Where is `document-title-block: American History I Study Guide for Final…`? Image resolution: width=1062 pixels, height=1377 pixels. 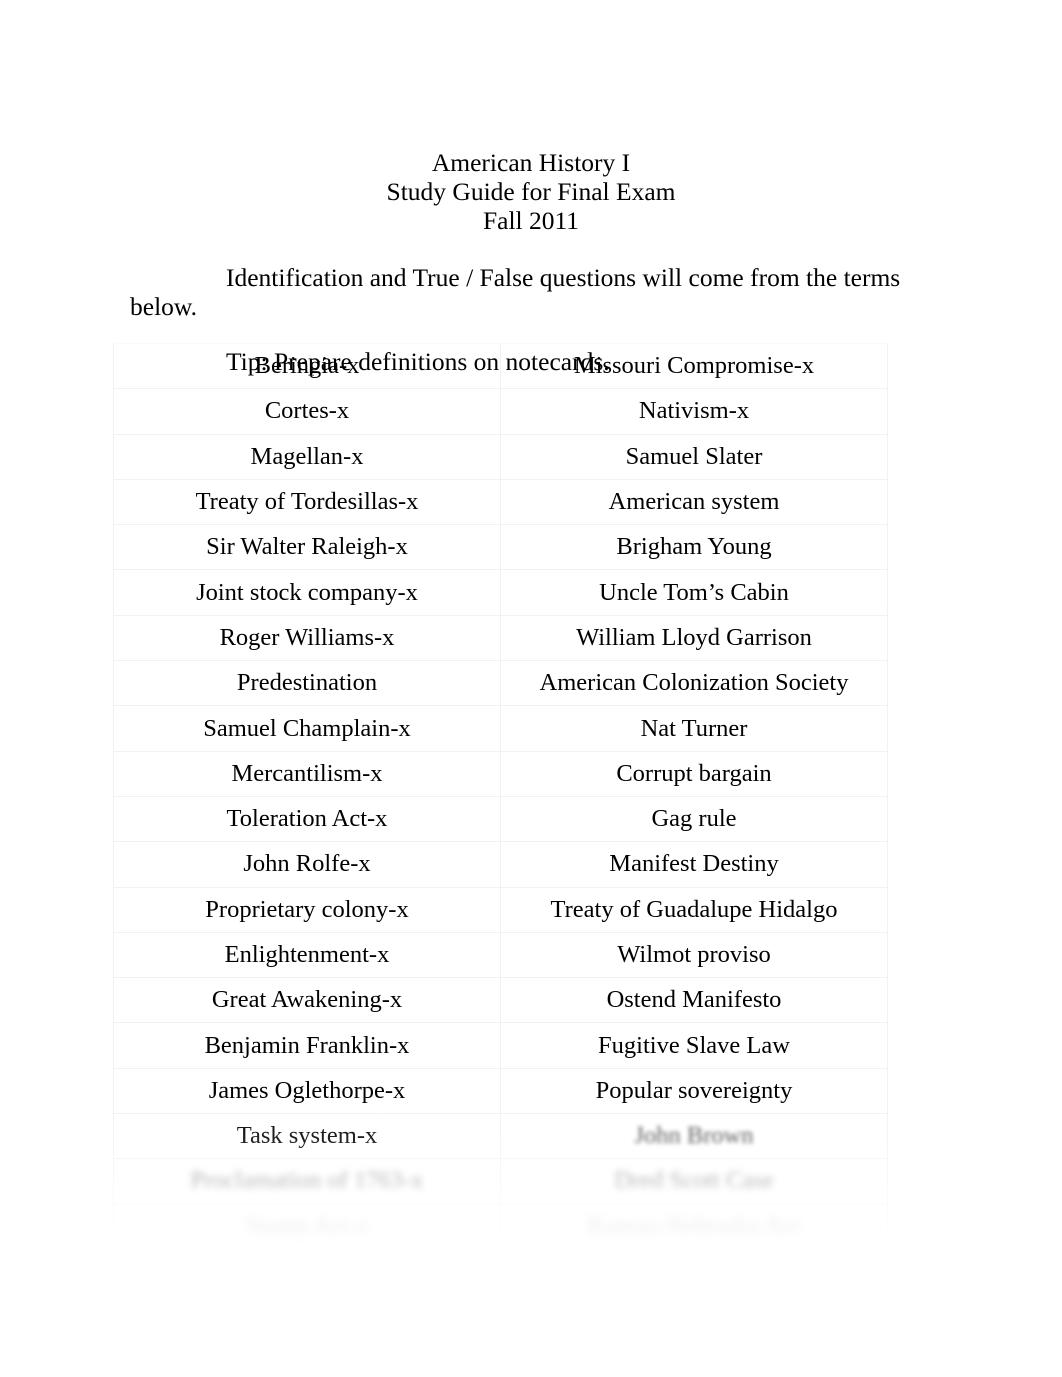
document-title-block: American History I Study Guide for Final… is located at coordinates (531, 191).